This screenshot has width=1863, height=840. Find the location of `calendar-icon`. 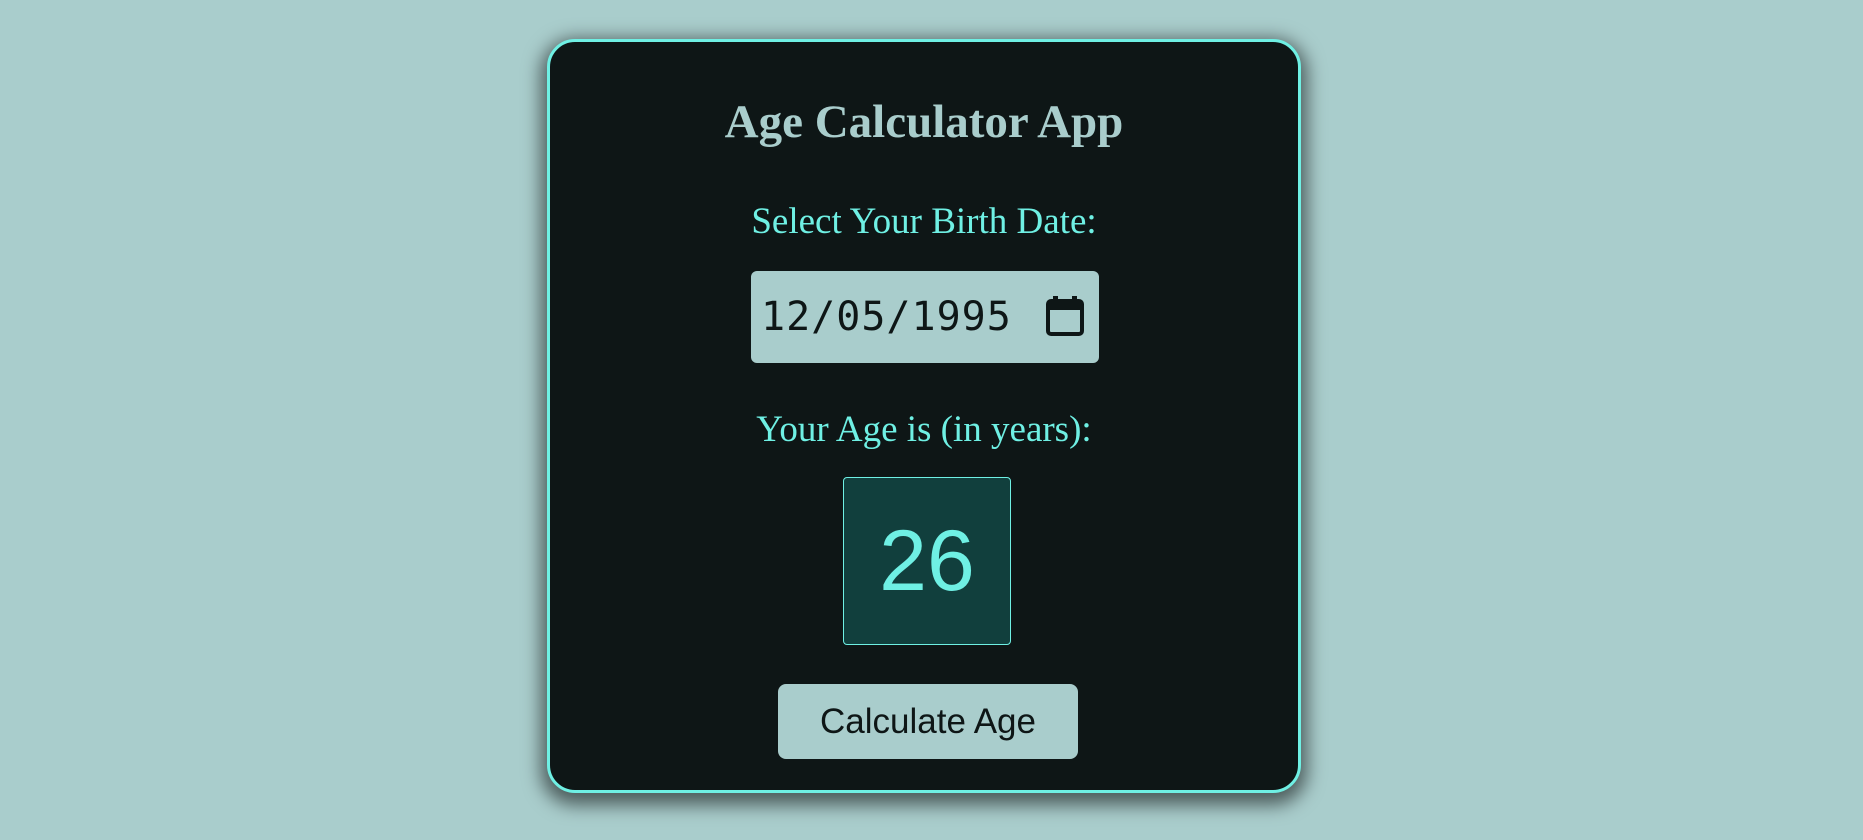

calendar-icon is located at coordinates (1065, 316).